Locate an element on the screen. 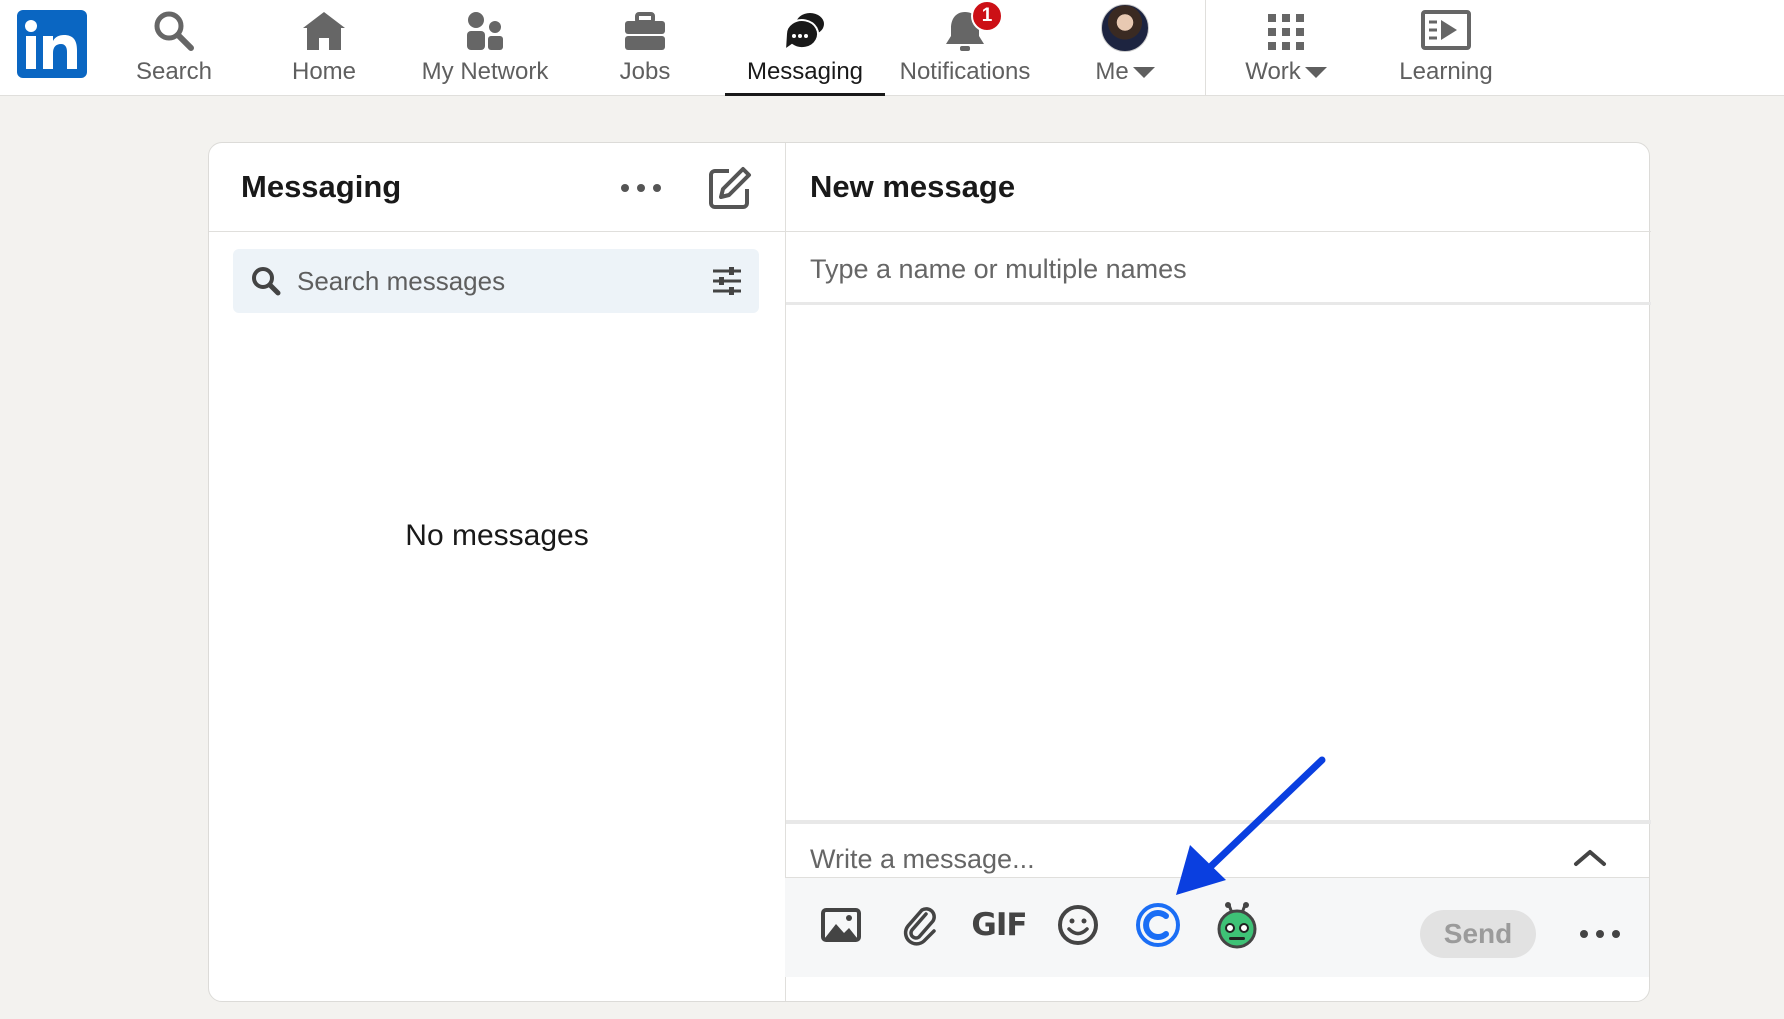  compose-icon is located at coordinates (730, 188).